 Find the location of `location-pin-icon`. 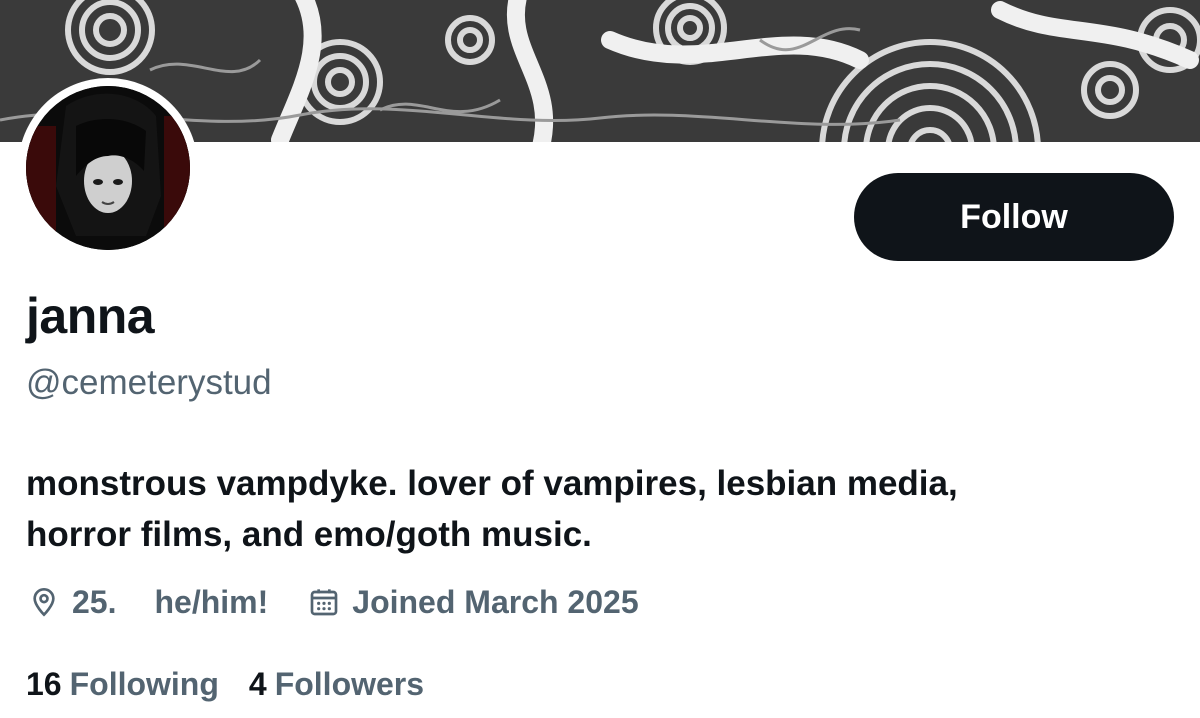

location-pin-icon is located at coordinates (44, 602).